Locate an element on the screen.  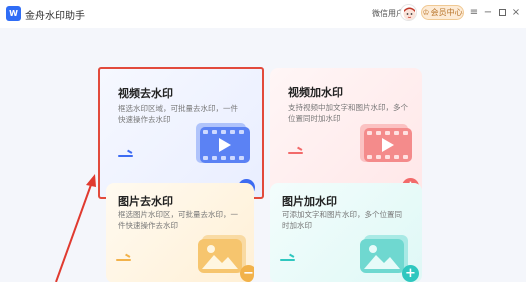
avatar is located at coordinates (408, 12).